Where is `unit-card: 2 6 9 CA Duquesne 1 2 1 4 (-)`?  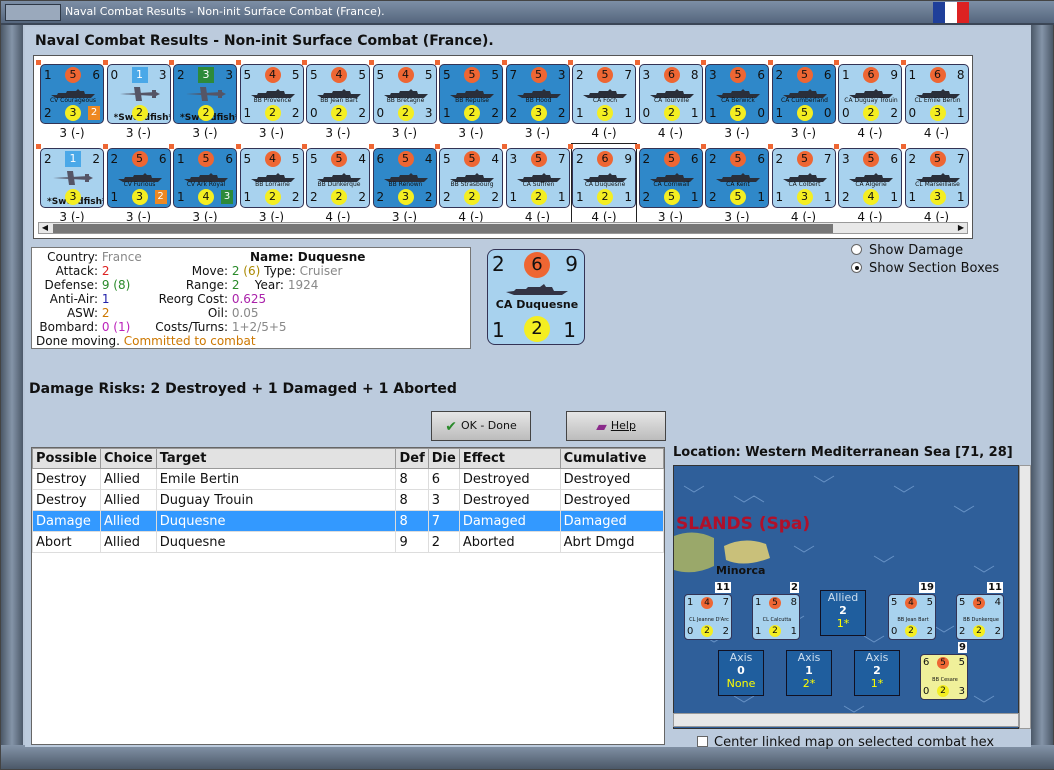 unit-card: 2 6 9 CA Duquesne 1 2 1 4 (-) is located at coordinates (602, 185).